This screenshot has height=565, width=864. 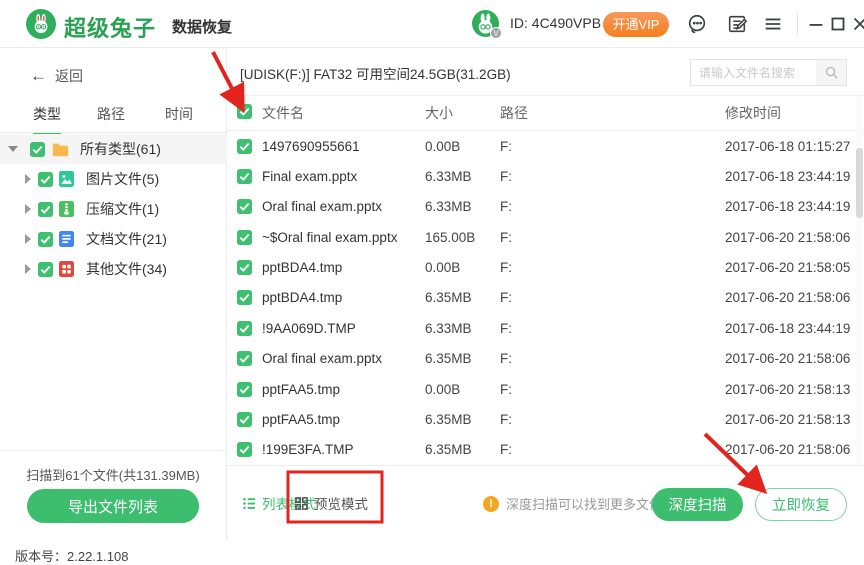 I want to click on scan-summary: 扫描到61个文件(共131.39MB), so click(x=113, y=475).